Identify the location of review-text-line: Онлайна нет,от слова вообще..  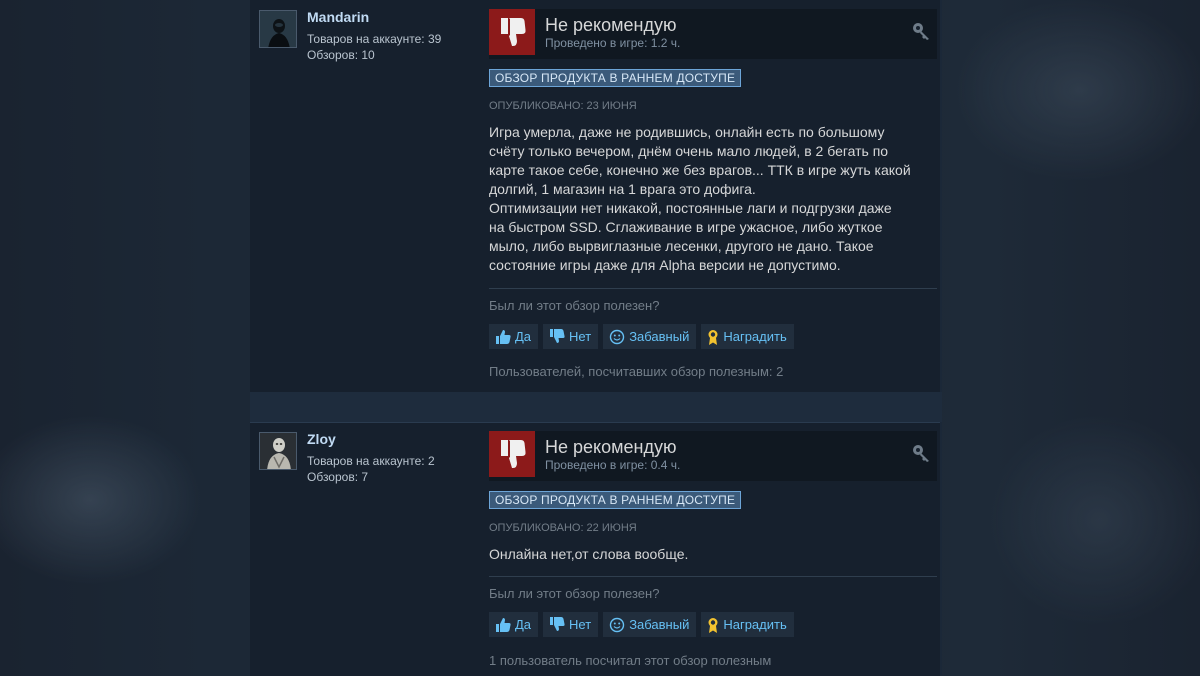
(589, 554).